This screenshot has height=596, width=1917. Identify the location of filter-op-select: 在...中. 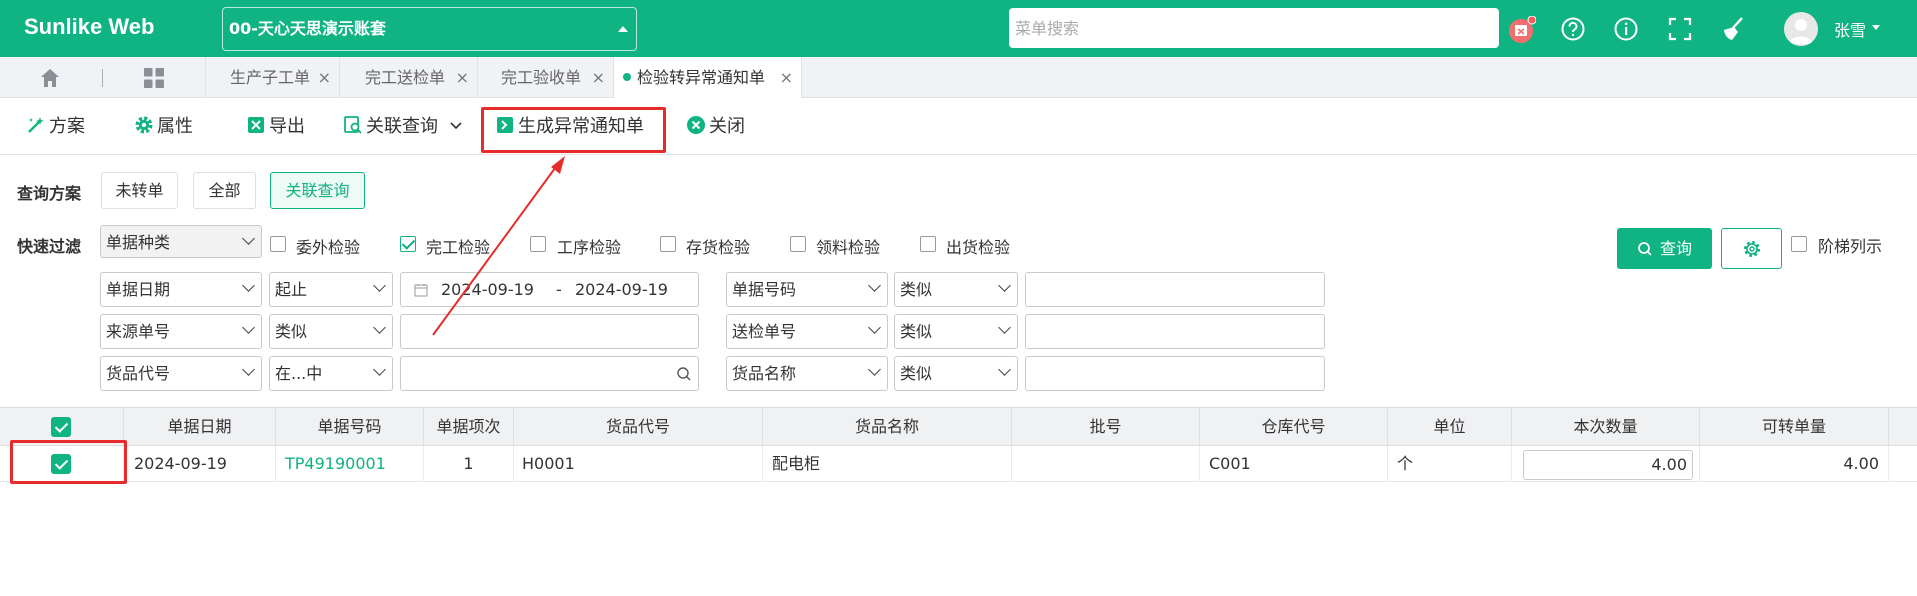
(331, 373).